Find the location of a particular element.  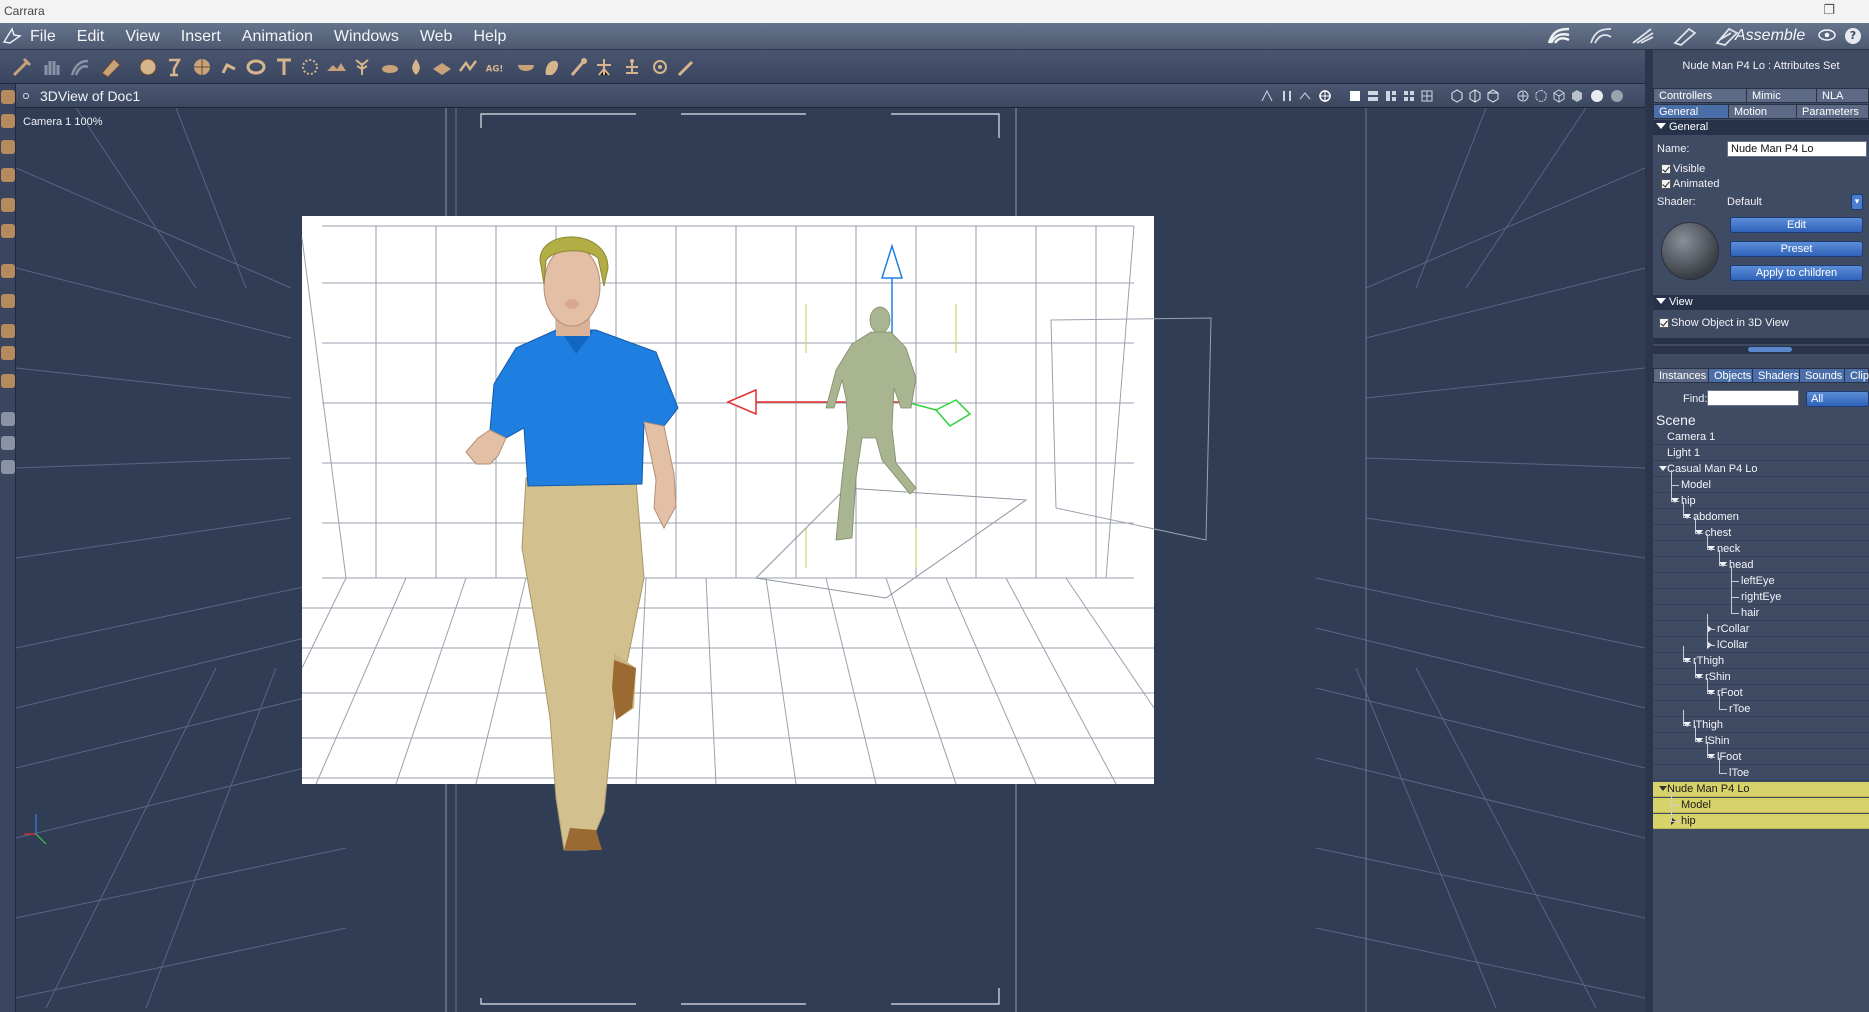

tree-row: neck is located at coordinates (1761, 545).